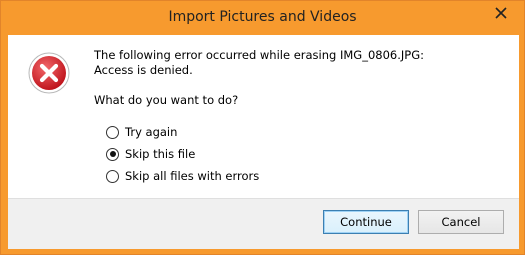  I want to click on continue-button: Continue, so click(366, 222).